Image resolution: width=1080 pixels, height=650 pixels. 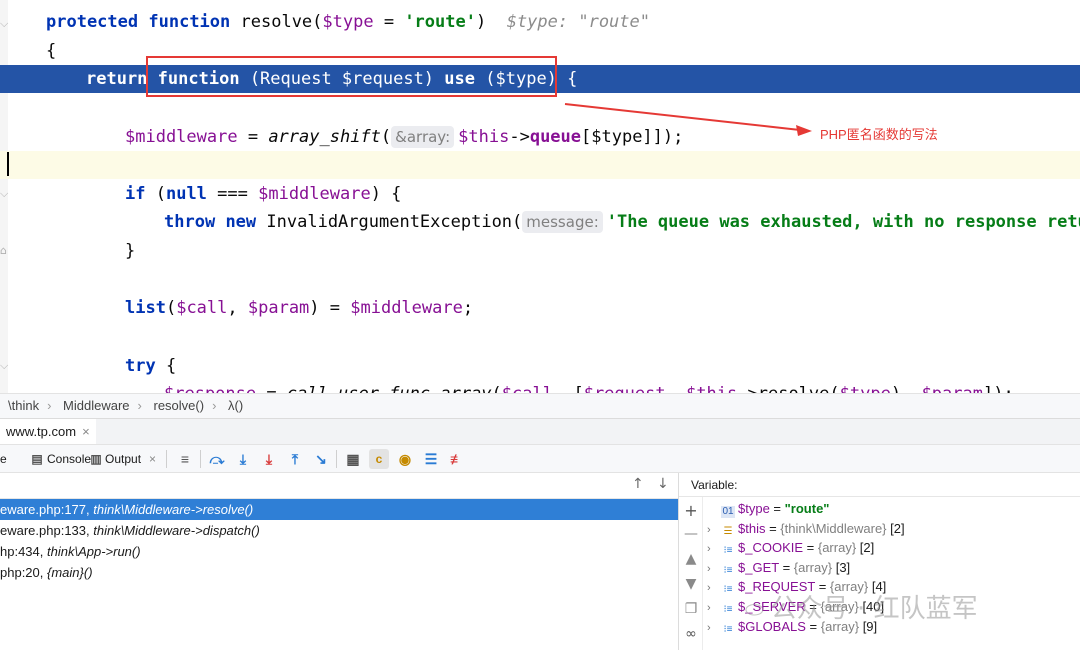 I want to click on console-icon: ▤, so click(x=37, y=459).